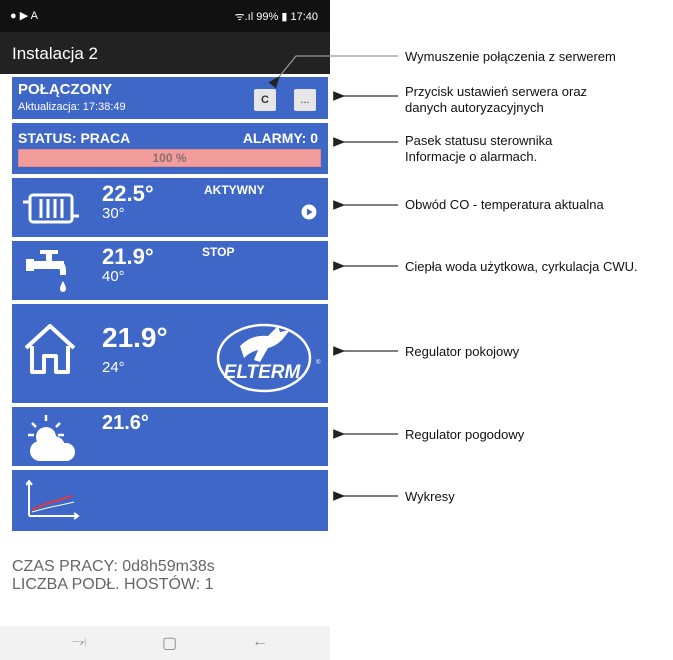 This screenshot has height=660, width=673. Describe the element at coordinates (50, 349) in the screenshot. I see `house-icon` at that location.